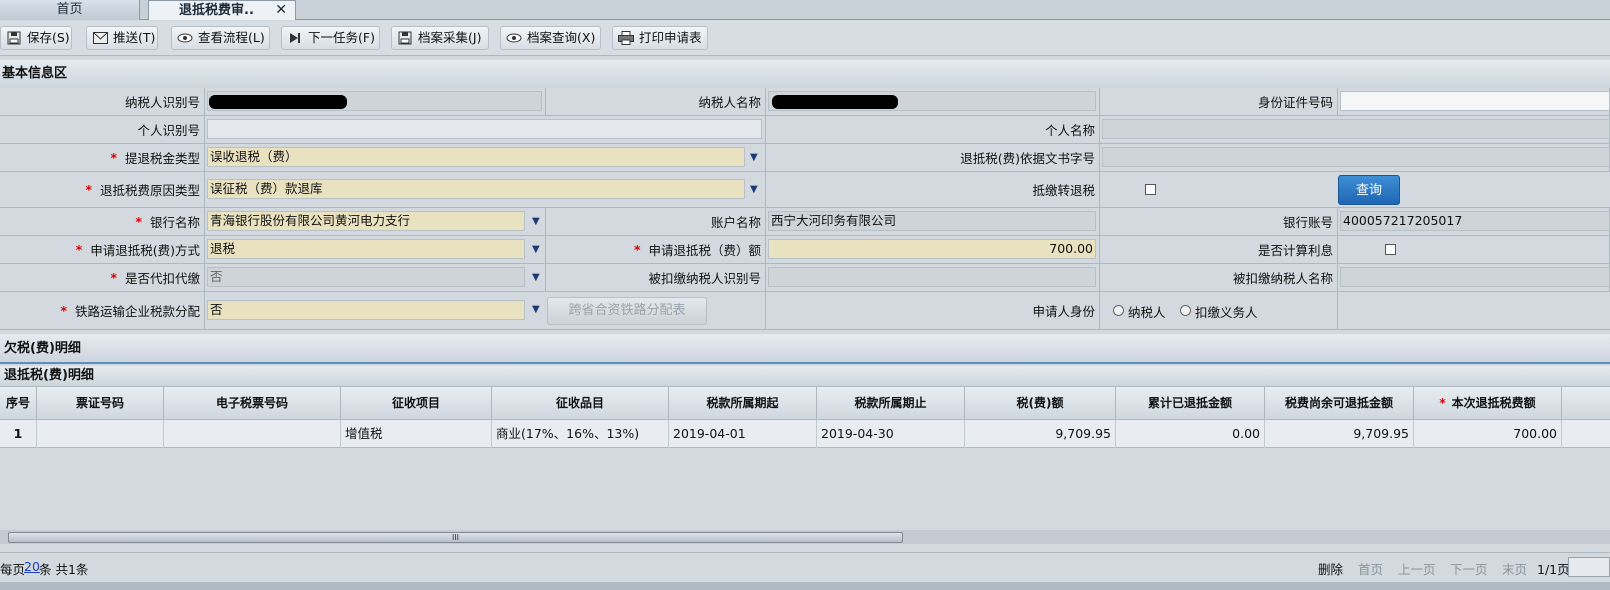  I want to click on railway-table-button: 跨省合资铁路分配表, so click(627, 311).